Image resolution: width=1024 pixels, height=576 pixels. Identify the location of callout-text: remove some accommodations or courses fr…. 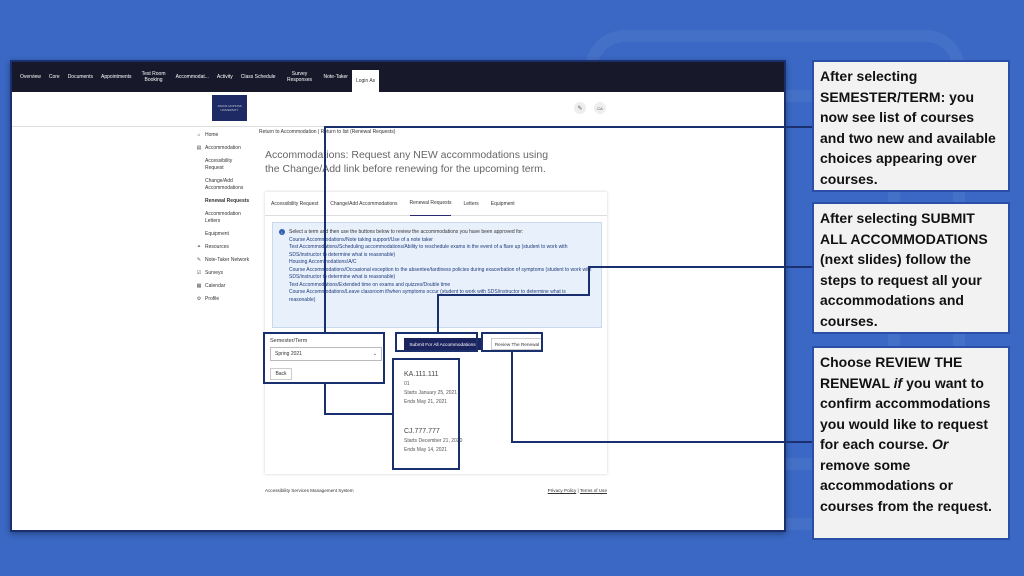
(906, 485).